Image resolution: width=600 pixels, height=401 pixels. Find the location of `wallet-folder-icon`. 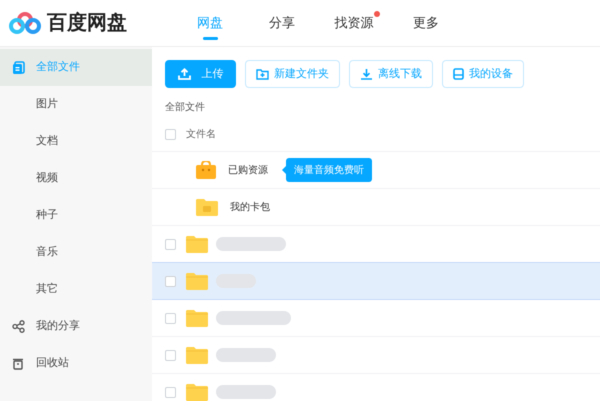

wallet-folder-icon is located at coordinates (207, 207).